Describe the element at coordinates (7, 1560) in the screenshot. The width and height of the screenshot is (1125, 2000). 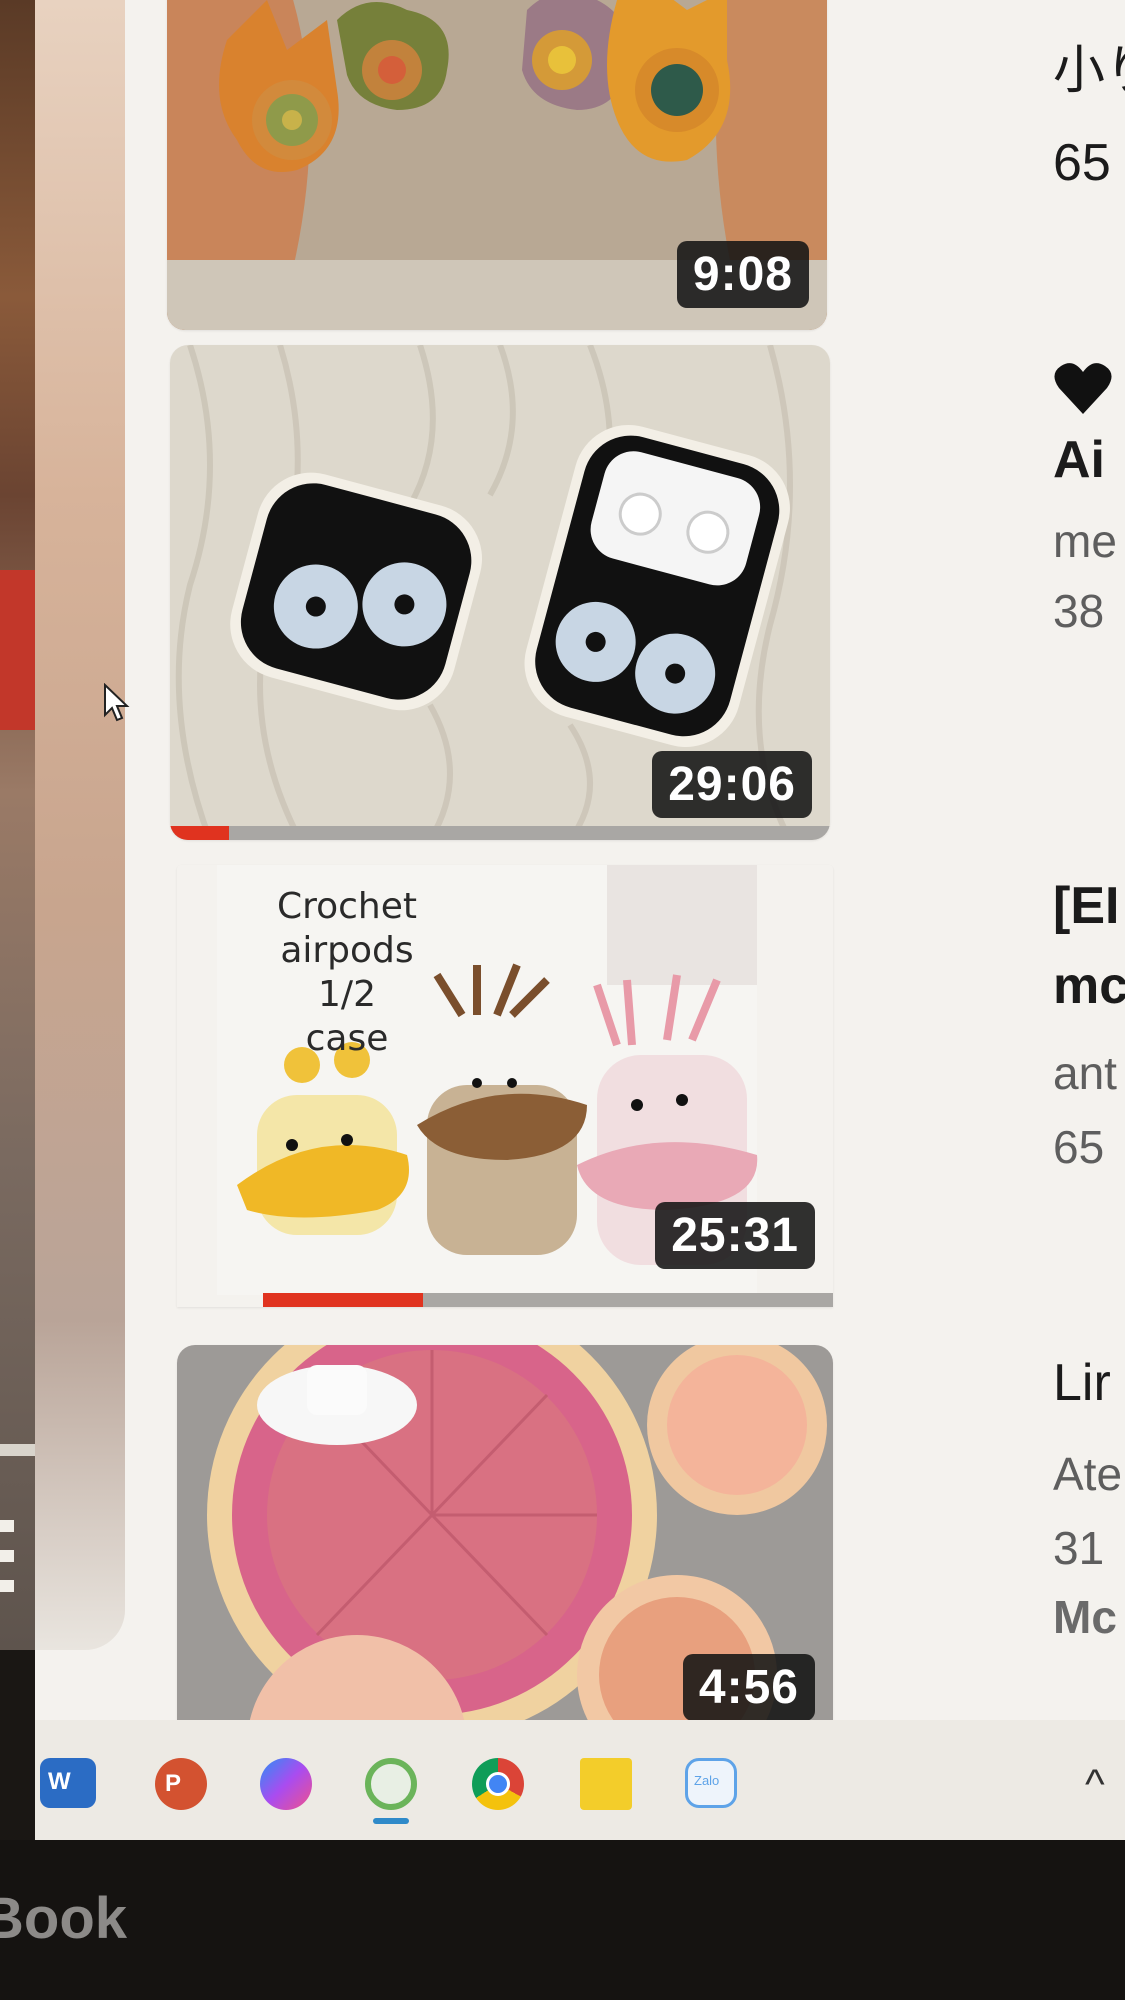
I see `frame-glyph` at that location.